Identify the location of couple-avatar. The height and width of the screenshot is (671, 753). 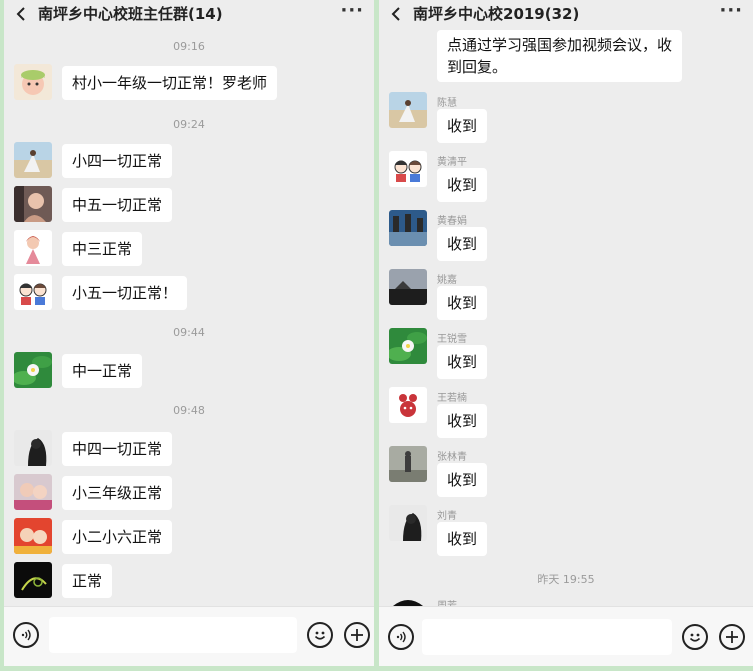
(33, 292).